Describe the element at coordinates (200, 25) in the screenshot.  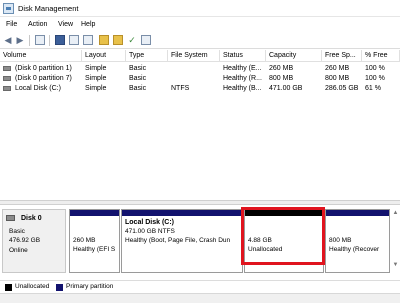
I see `menu-bar: File Action View Help` at that location.